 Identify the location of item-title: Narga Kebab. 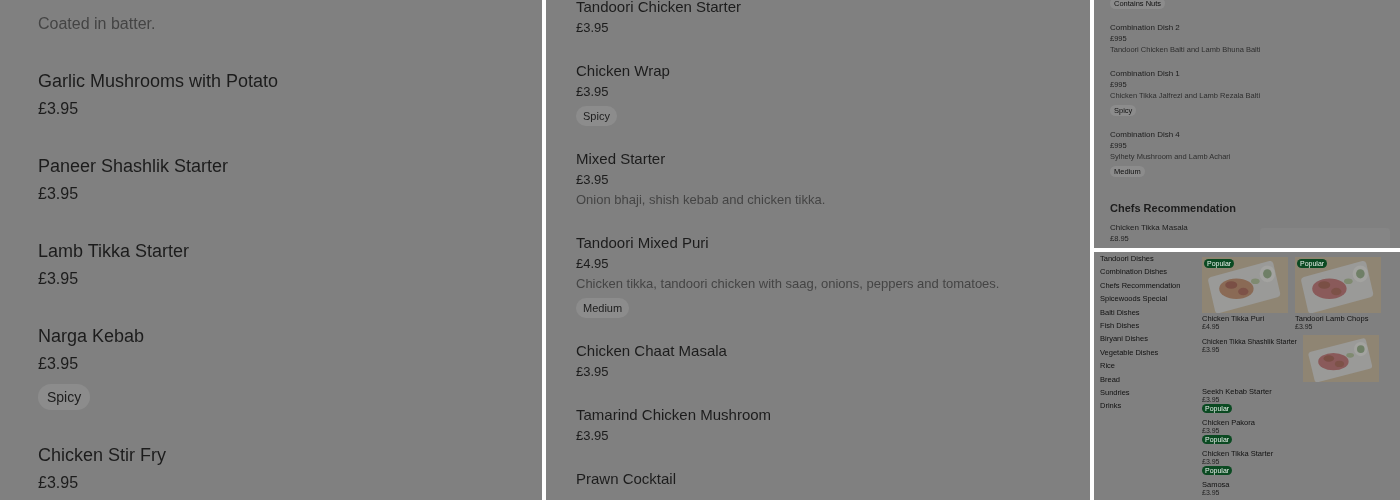
(92, 336).